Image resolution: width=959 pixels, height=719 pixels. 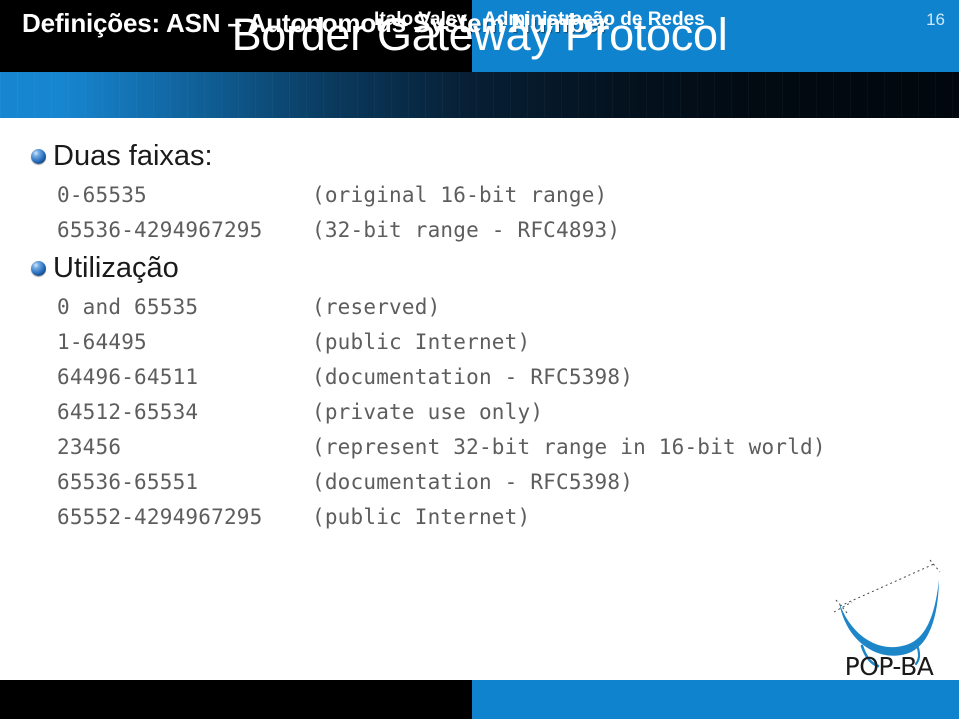 I want to click on slide-title: Border Gateway Protocol, so click(x=479, y=34).